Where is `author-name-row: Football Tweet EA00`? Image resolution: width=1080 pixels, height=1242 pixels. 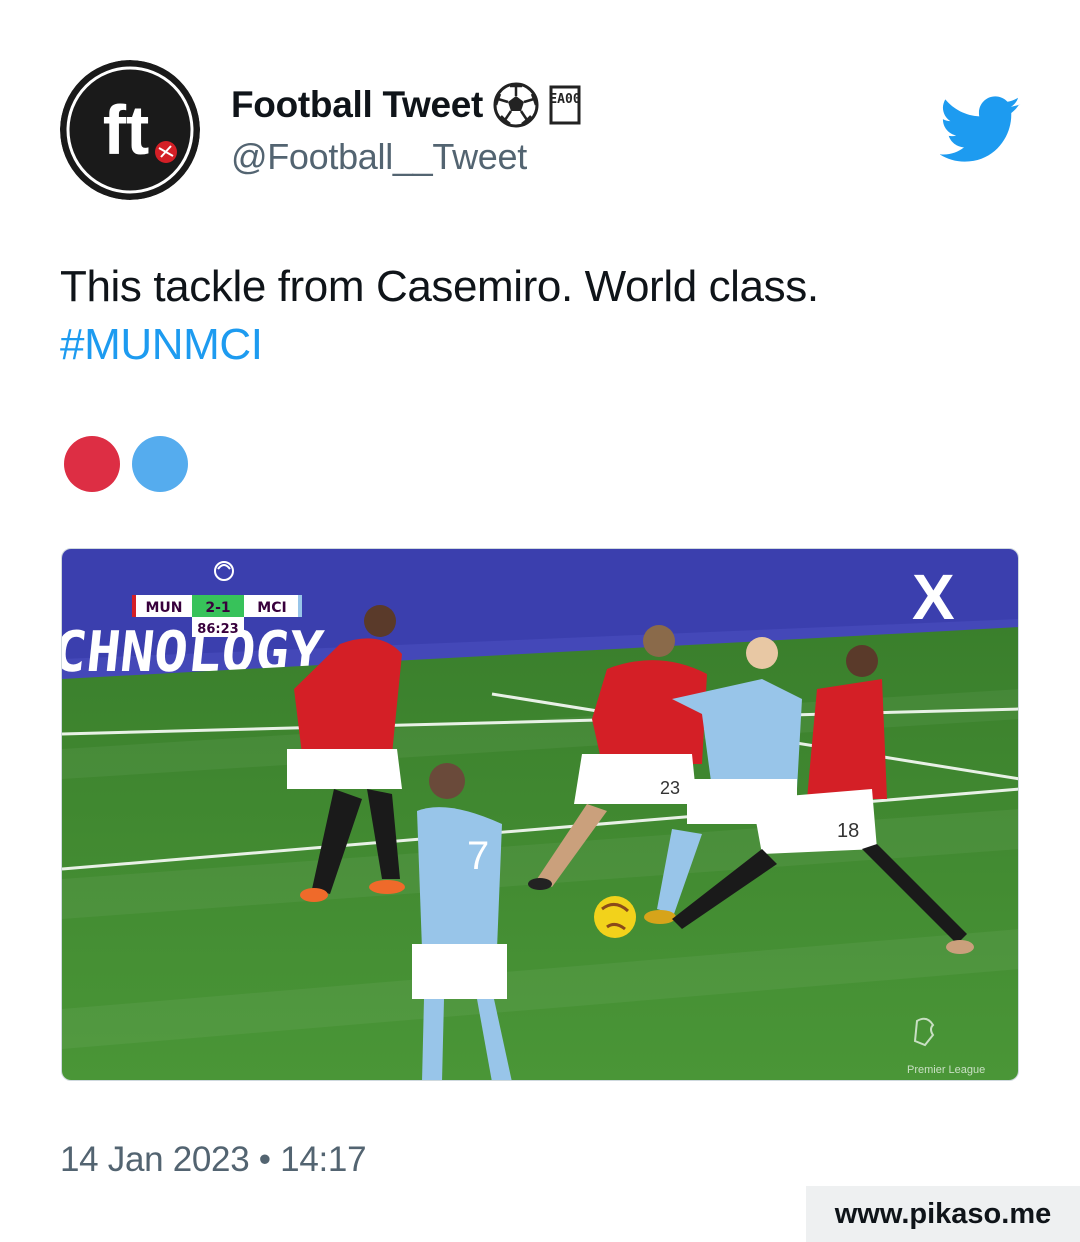 author-name-row: Football Tweet EA00 is located at coordinates (406, 105).